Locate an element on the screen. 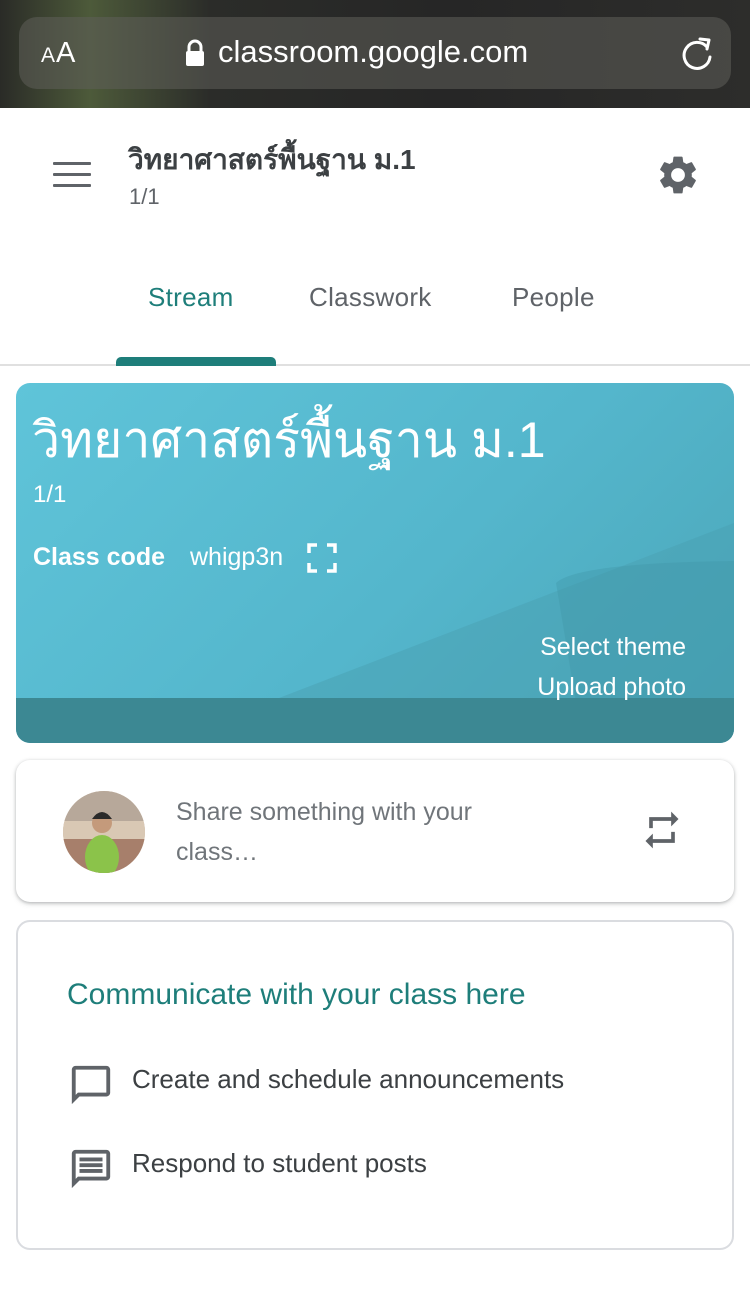 The height and width of the screenshot is (1289, 750). class-section: 1/1 is located at coordinates (144, 196).